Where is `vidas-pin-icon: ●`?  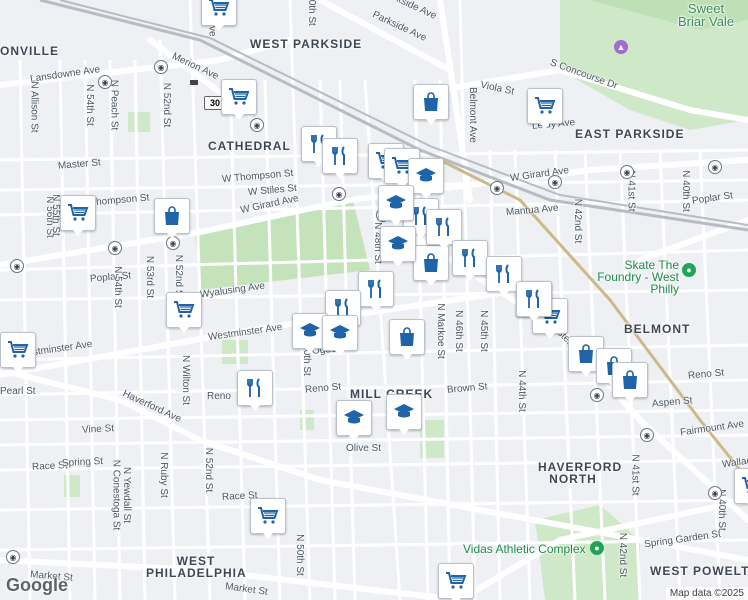
vidas-pin-icon: ● is located at coordinates (597, 548).